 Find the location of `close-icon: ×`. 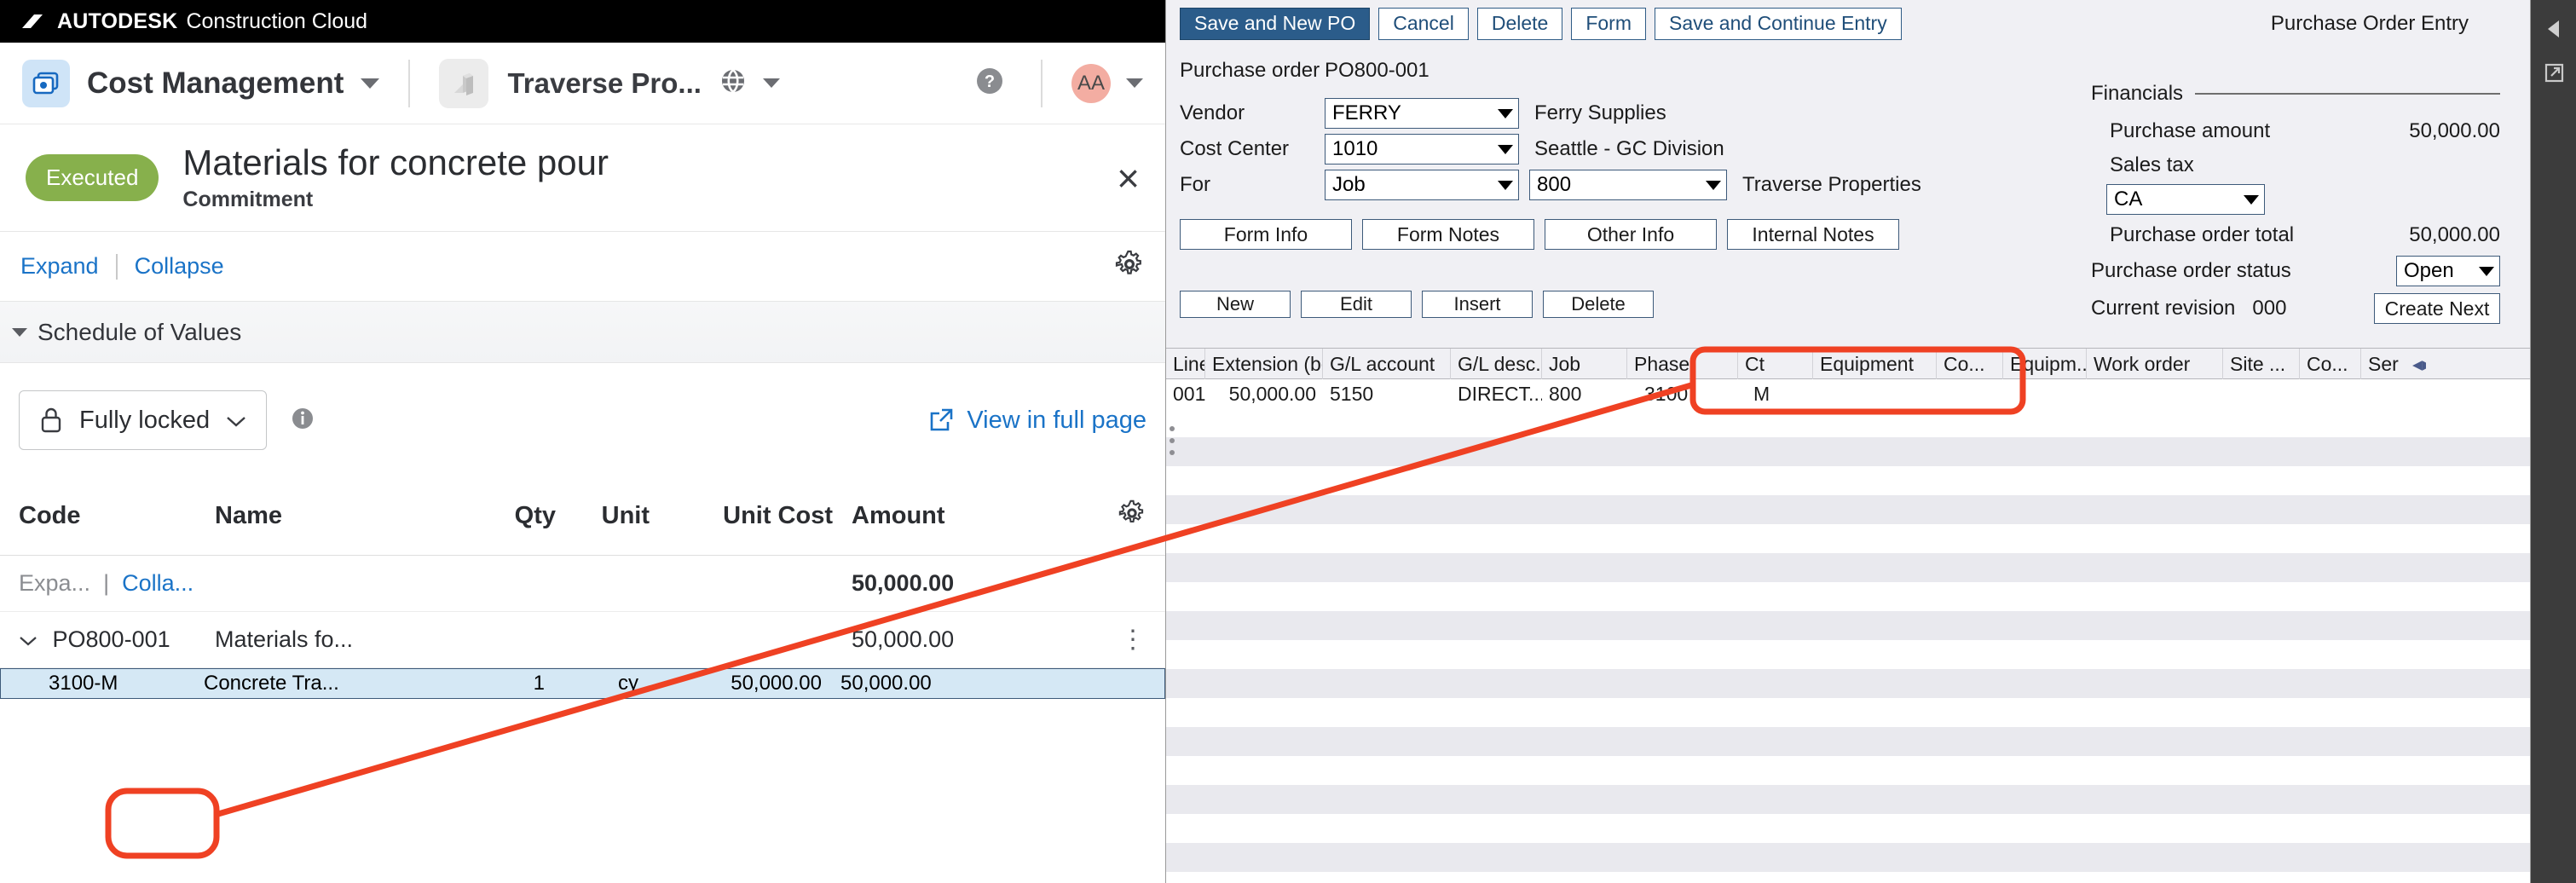

close-icon: × is located at coordinates (1128, 179).